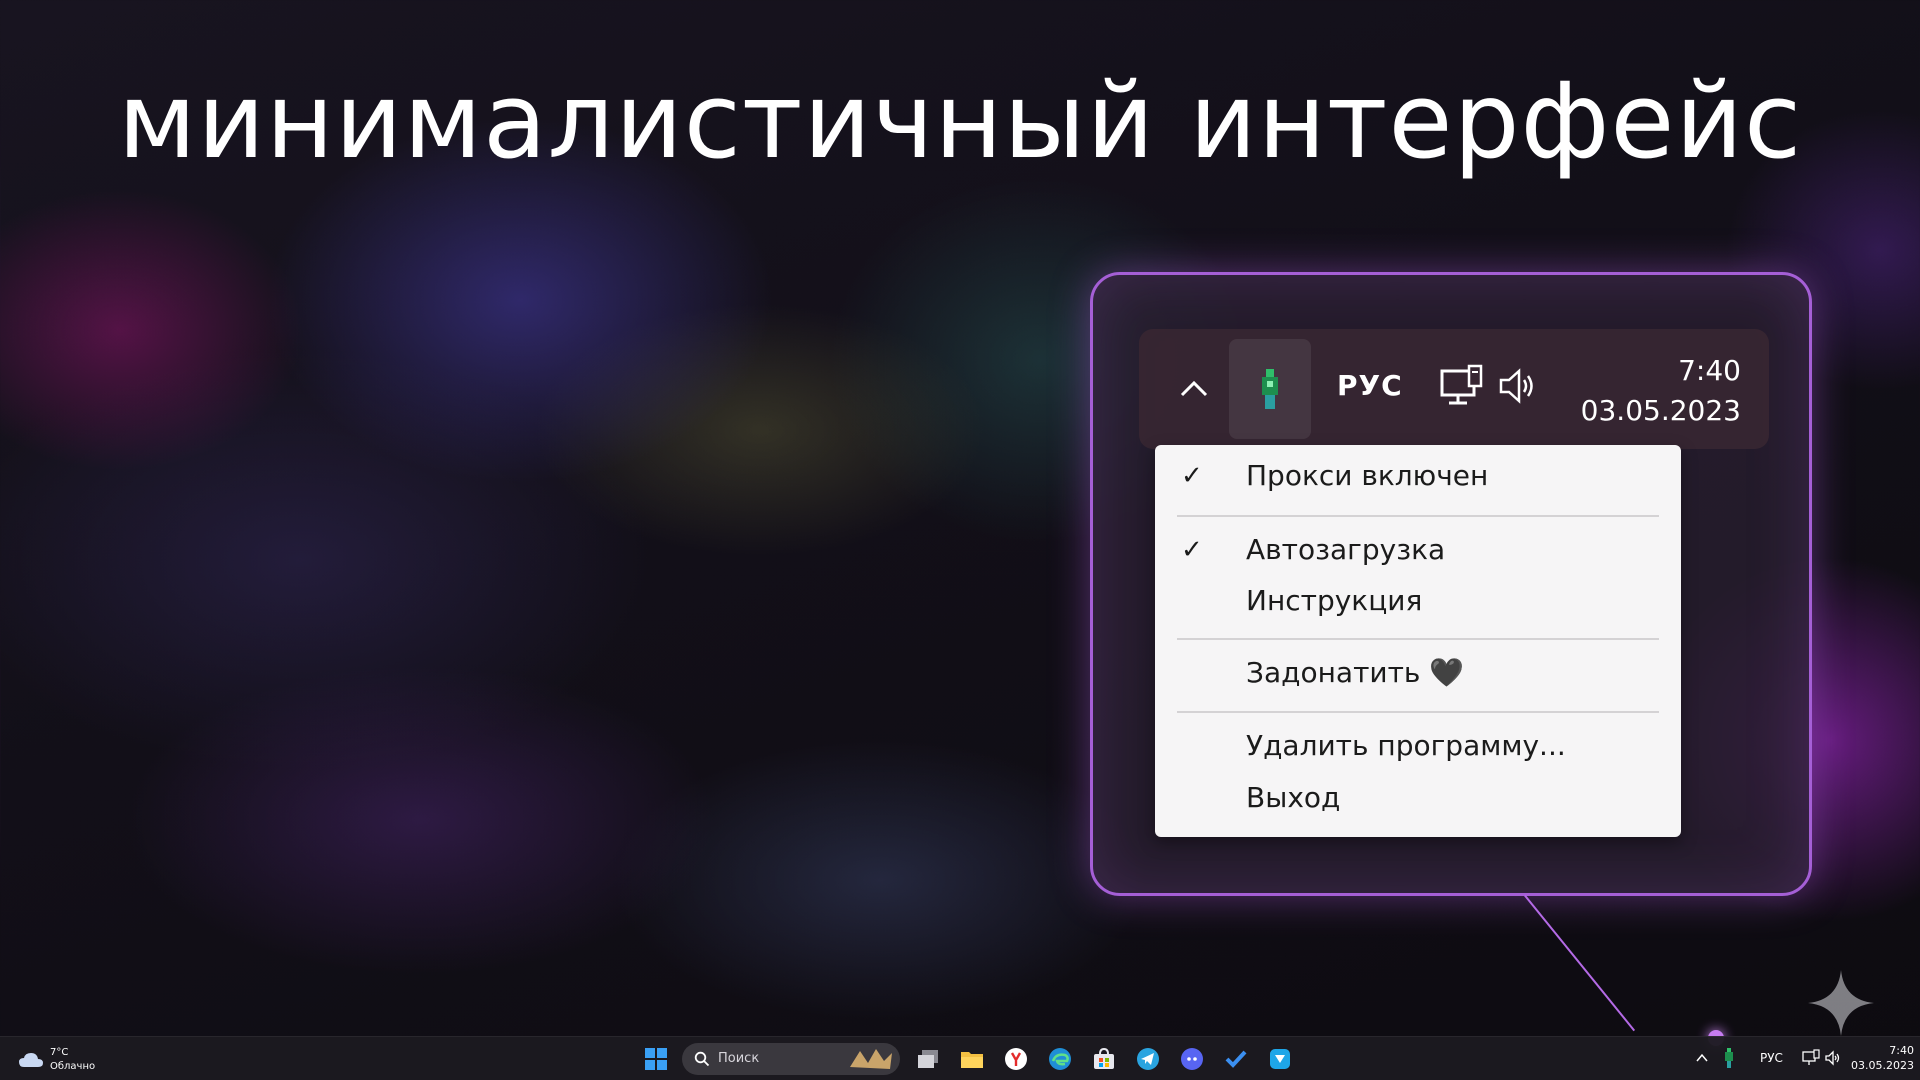 The height and width of the screenshot is (1080, 1920). What do you see at coordinates (71, 1060) in the screenshot?
I see `weather-widget: 7°C Облачно` at bounding box center [71, 1060].